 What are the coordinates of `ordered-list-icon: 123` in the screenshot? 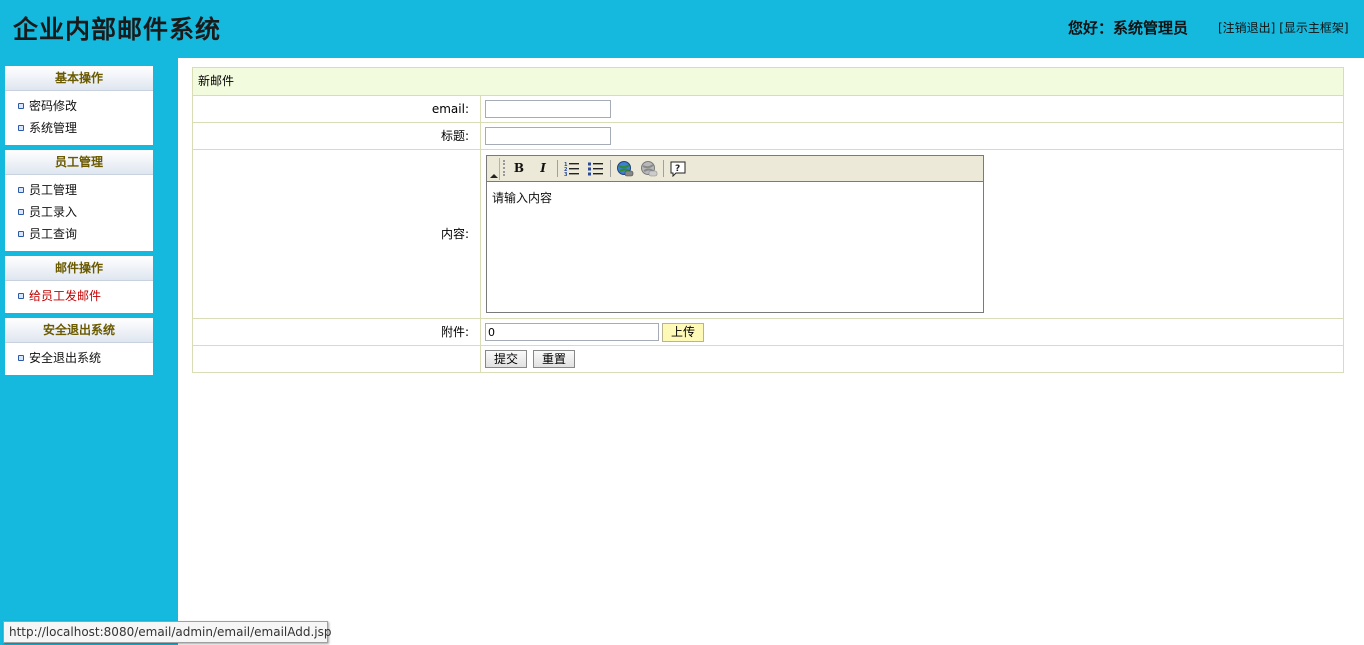 It's located at (572, 168).